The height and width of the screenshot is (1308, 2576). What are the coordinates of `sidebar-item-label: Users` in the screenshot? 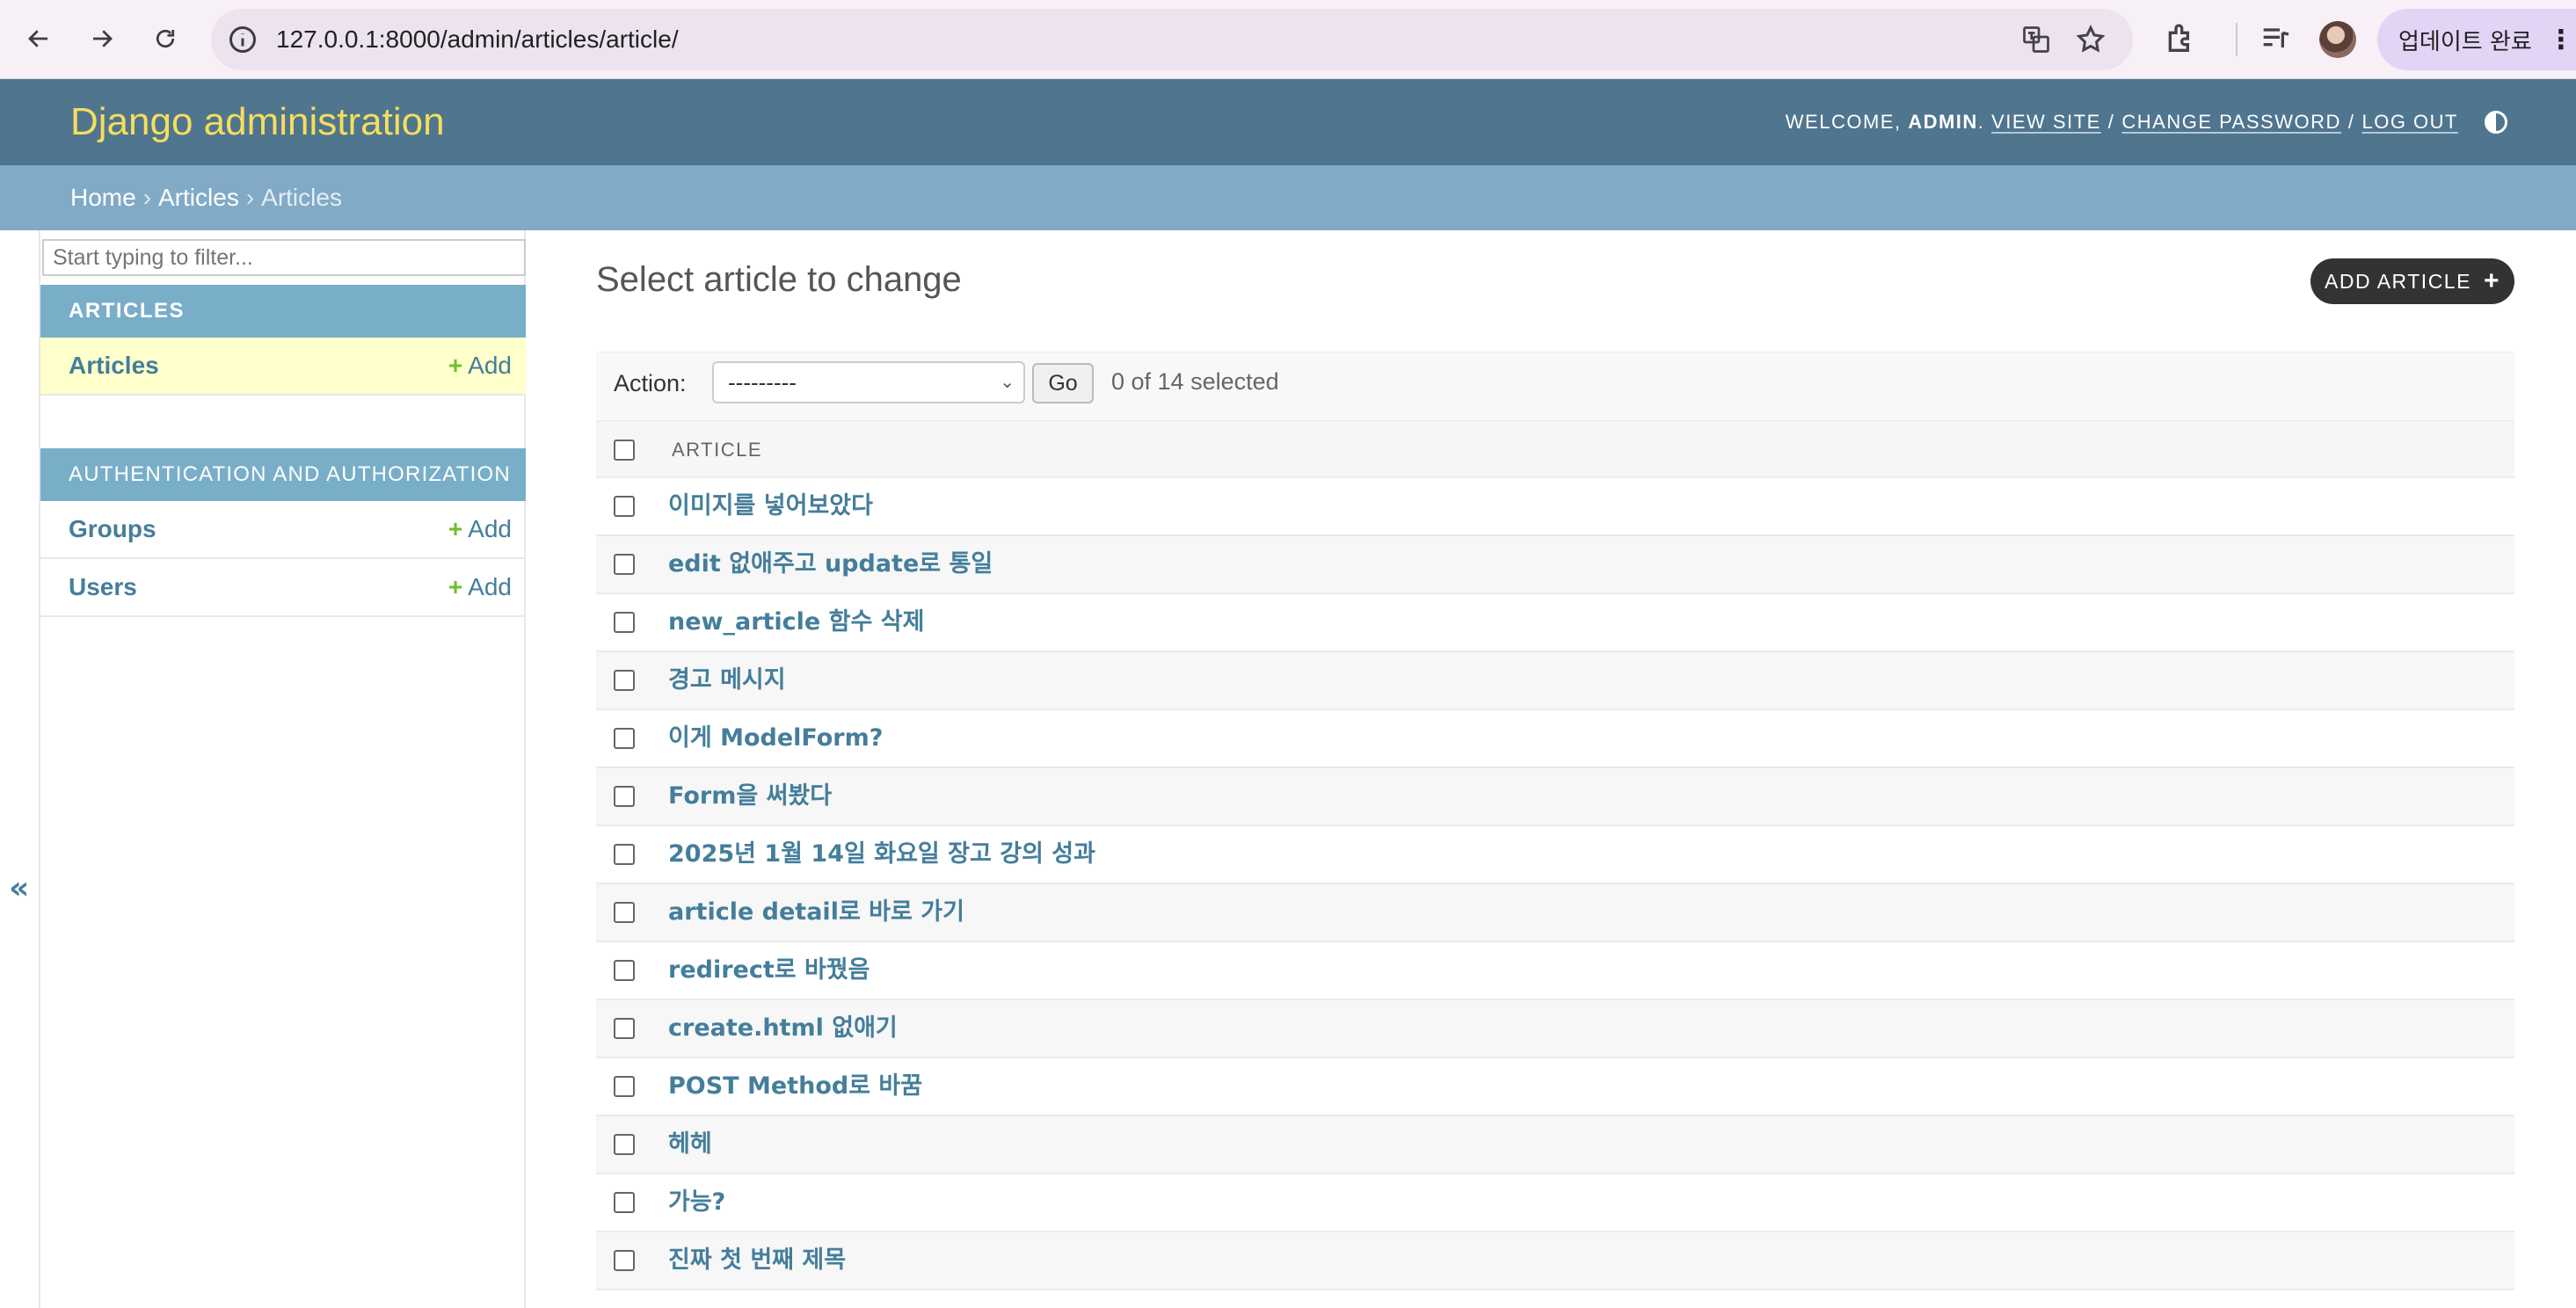 It's located at (103, 587).